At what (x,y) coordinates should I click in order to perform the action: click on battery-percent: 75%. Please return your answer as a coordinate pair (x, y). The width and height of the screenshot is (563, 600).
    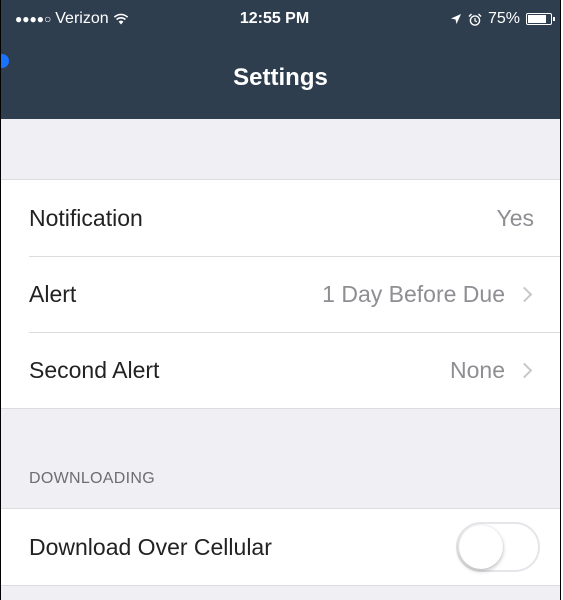
    Looking at the image, I should click on (503, 18).